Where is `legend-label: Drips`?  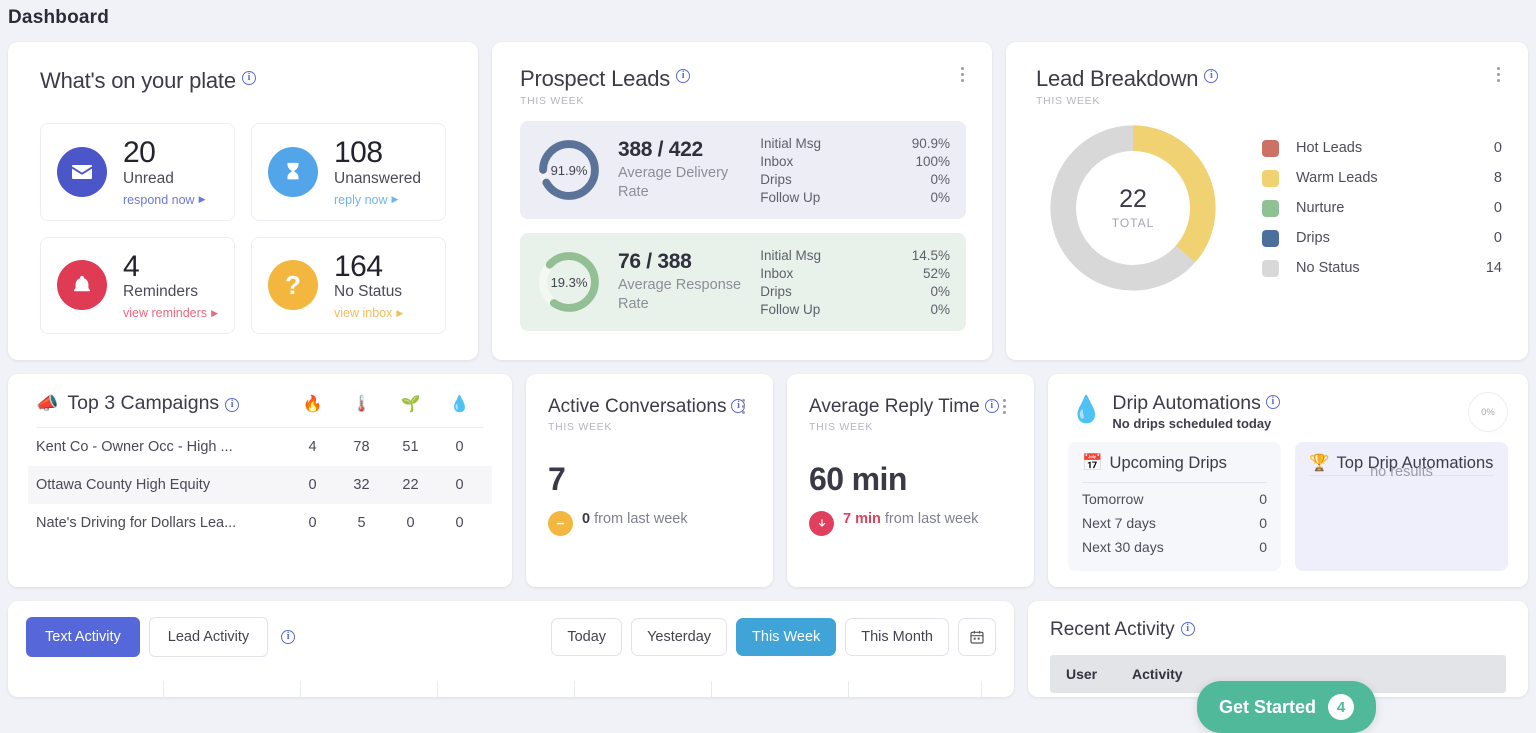 legend-label: Drips is located at coordinates (1313, 238).